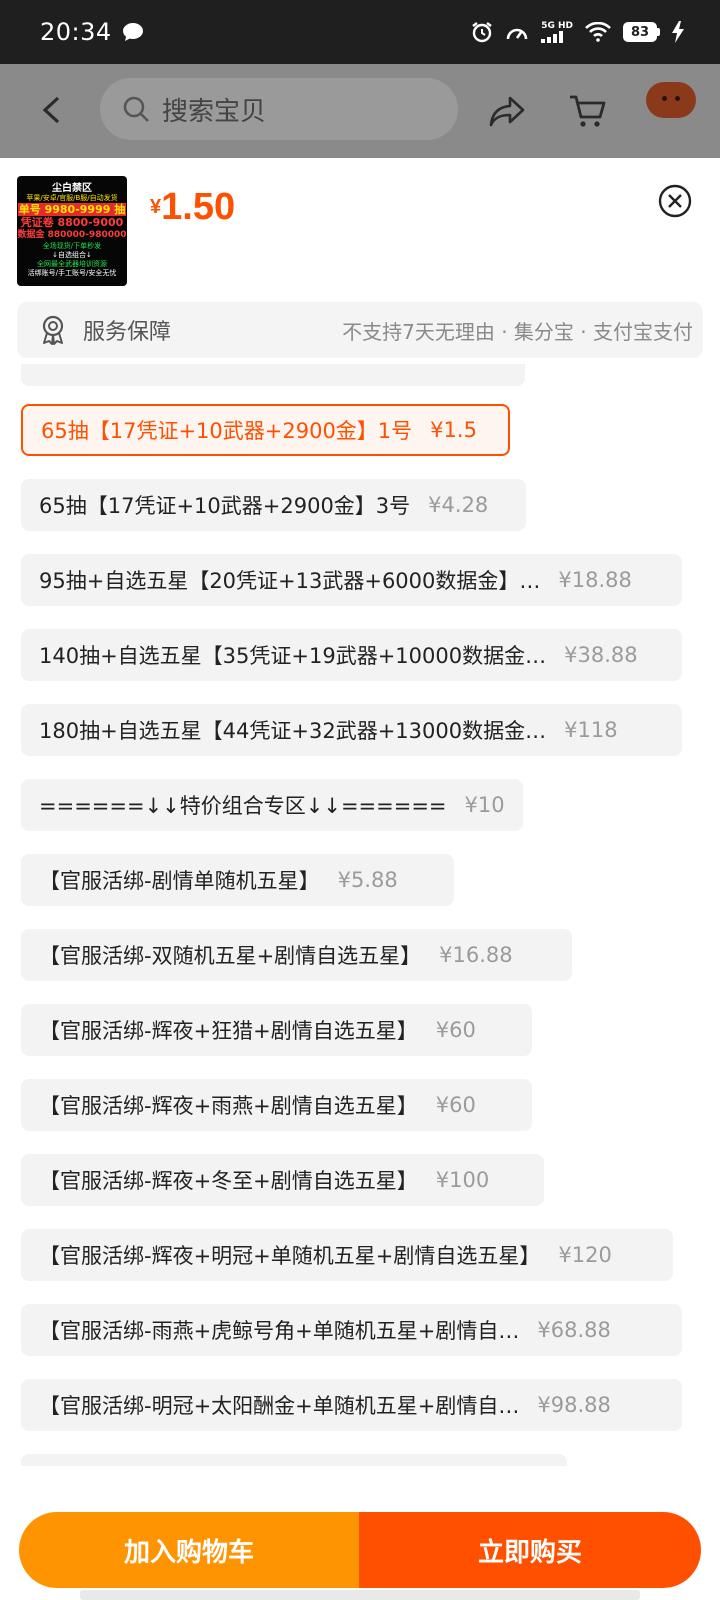 The height and width of the screenshot is (1600, 720). I want to click on price-currency: ¥, so click(156, 207).